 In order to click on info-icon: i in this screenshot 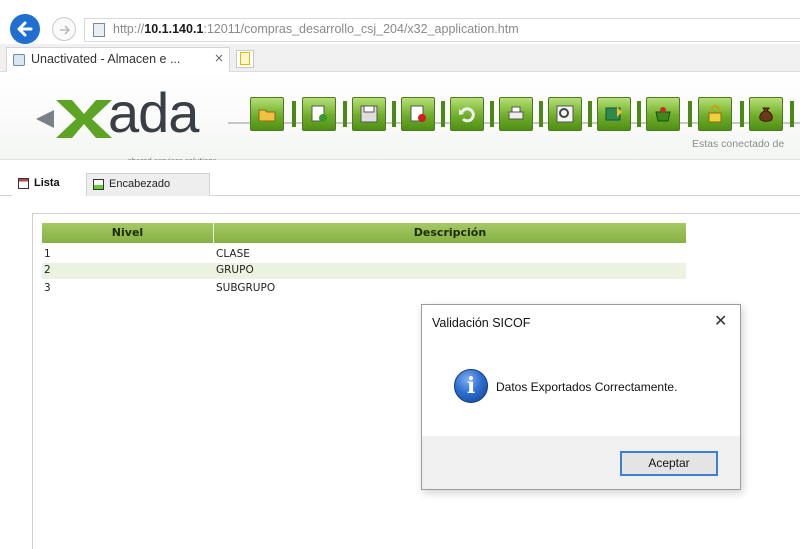, I will do `click(471, 386)`.